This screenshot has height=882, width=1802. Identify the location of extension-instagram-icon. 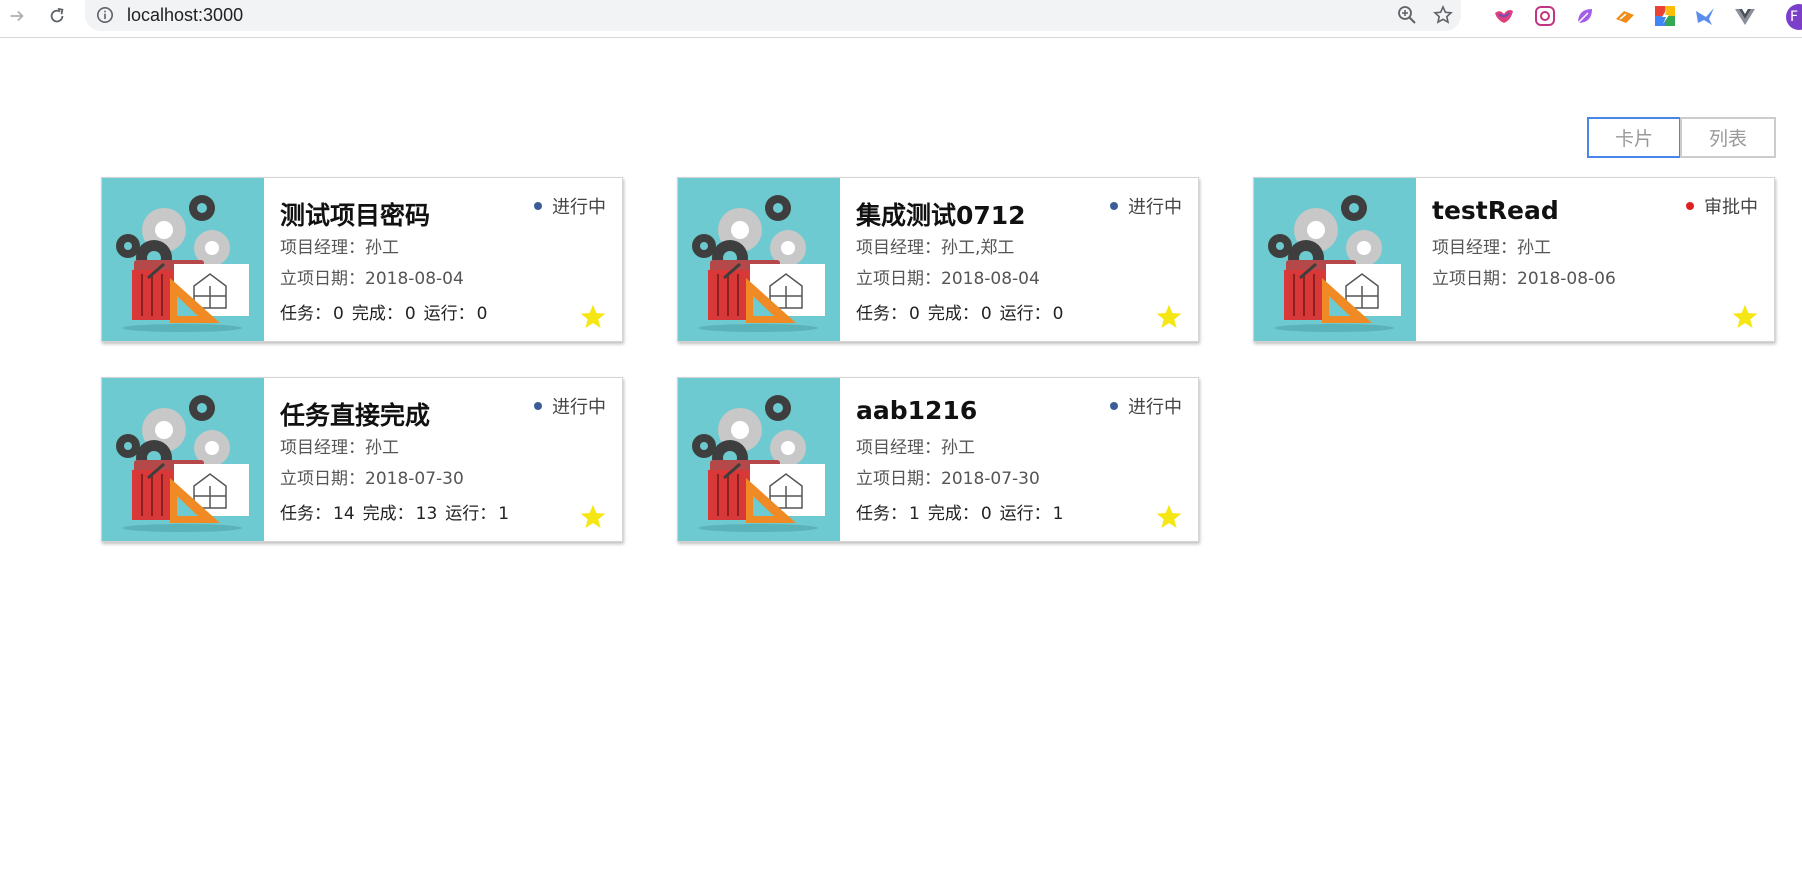
(1545, 16).